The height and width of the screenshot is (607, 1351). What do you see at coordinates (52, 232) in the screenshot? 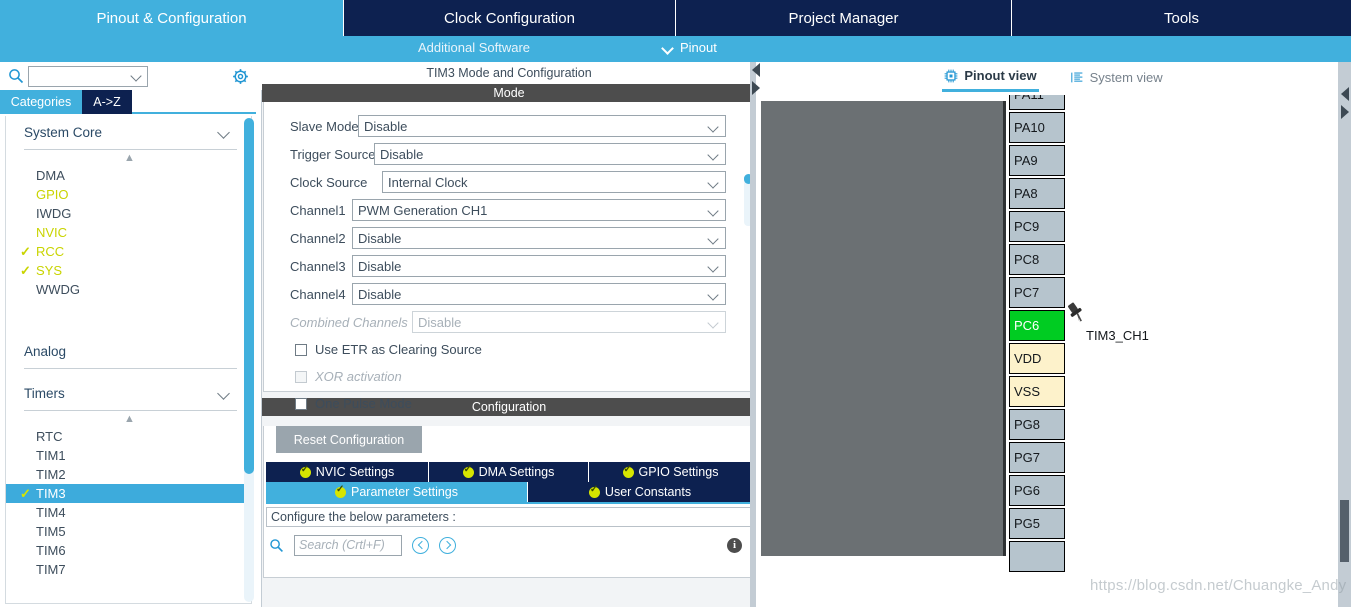
I see `item-label: NVIC` at bounding box center [52, 232].